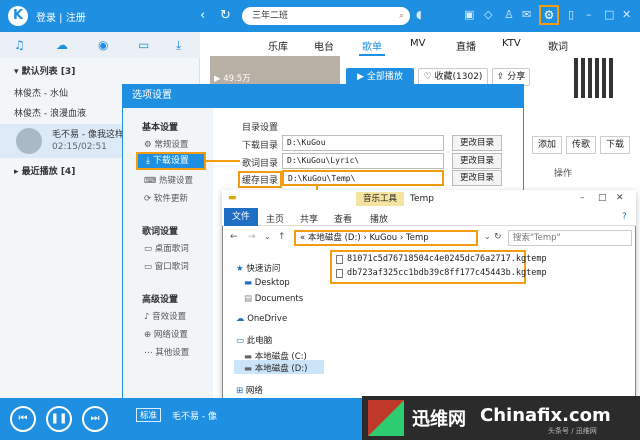 This screenshot has width=640, height=440. What do you see at coordinates (249, 390) in the screenshot?
I see `tree-network: ⊞ 网络` at bounding box center [249, 390].